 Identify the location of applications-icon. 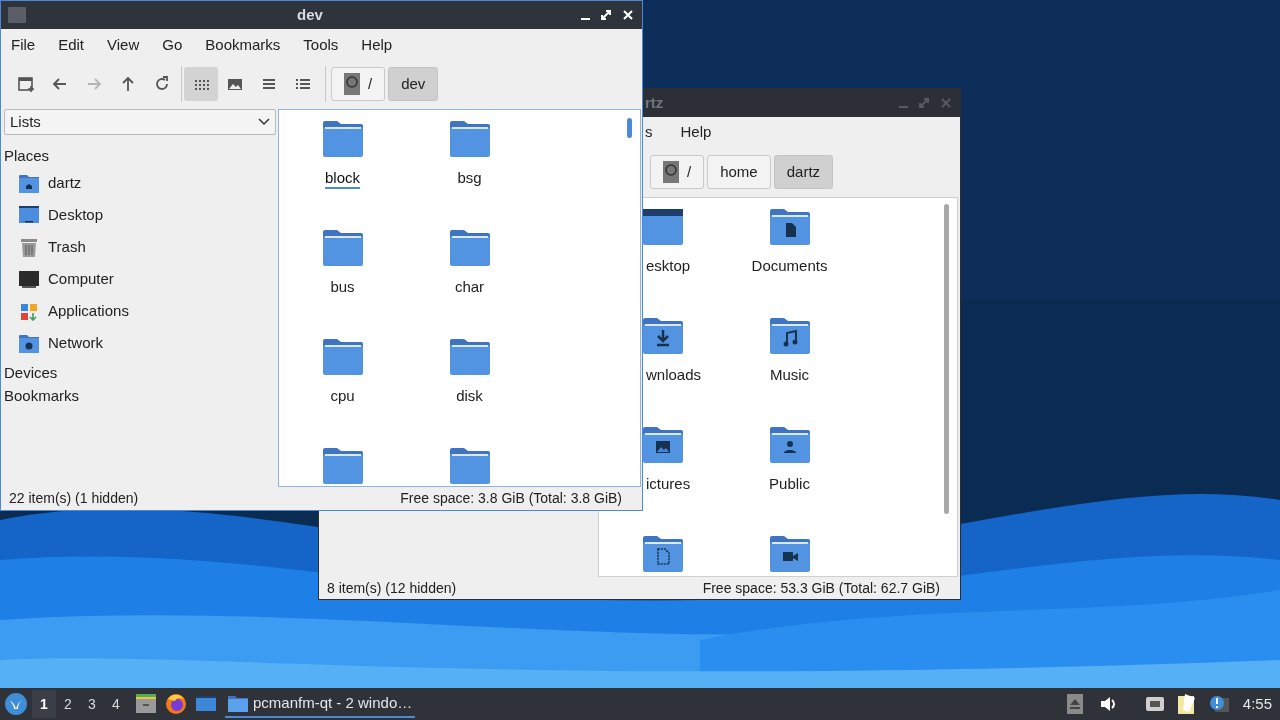
(29, 311).